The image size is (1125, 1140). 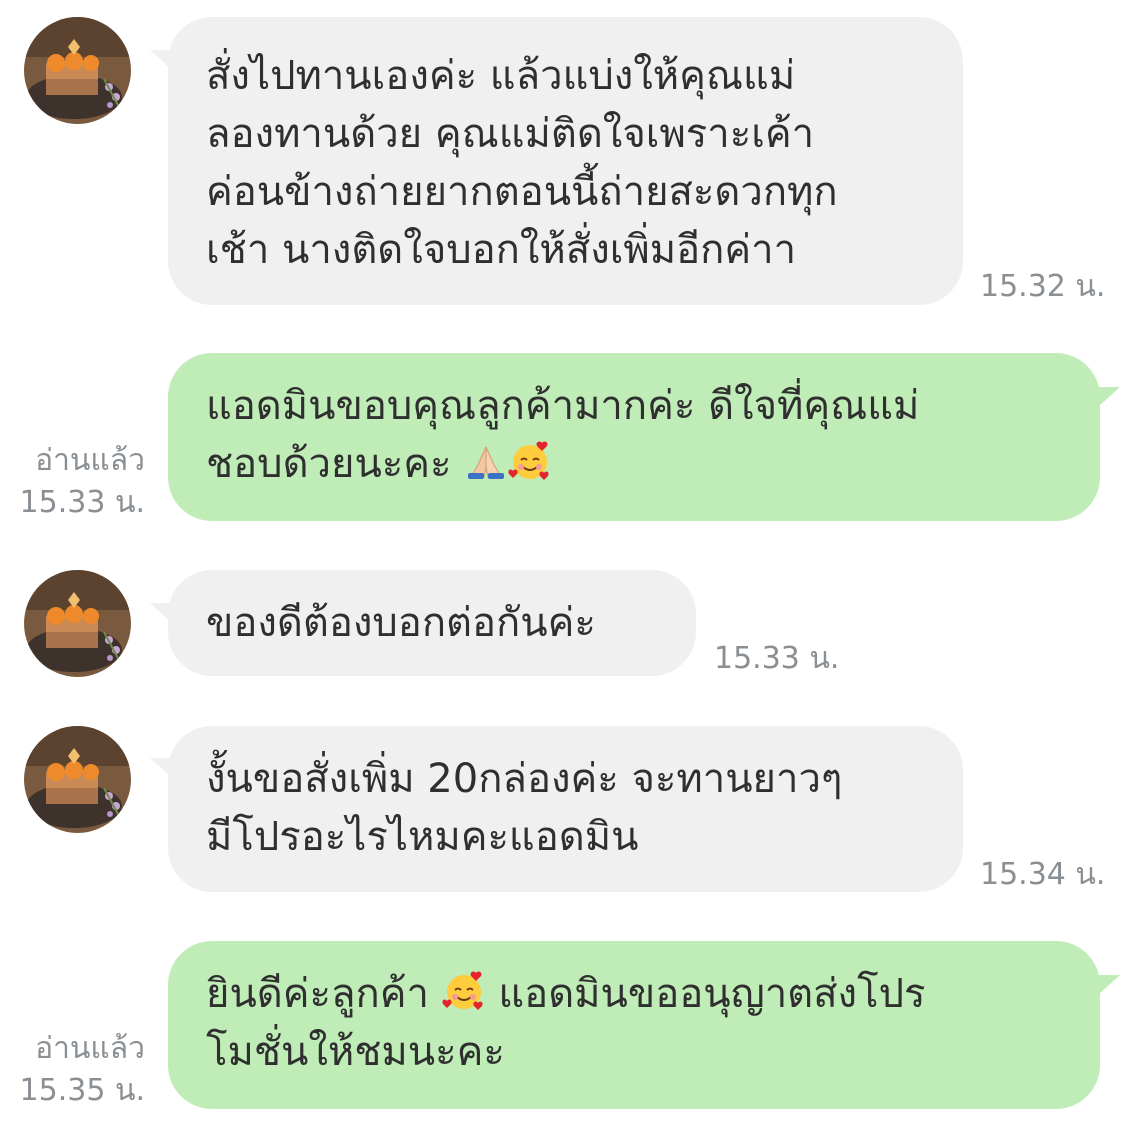 I want to click on read-receipt: อ่านแล้ว 15.33 น., so click(x=72, y=482).